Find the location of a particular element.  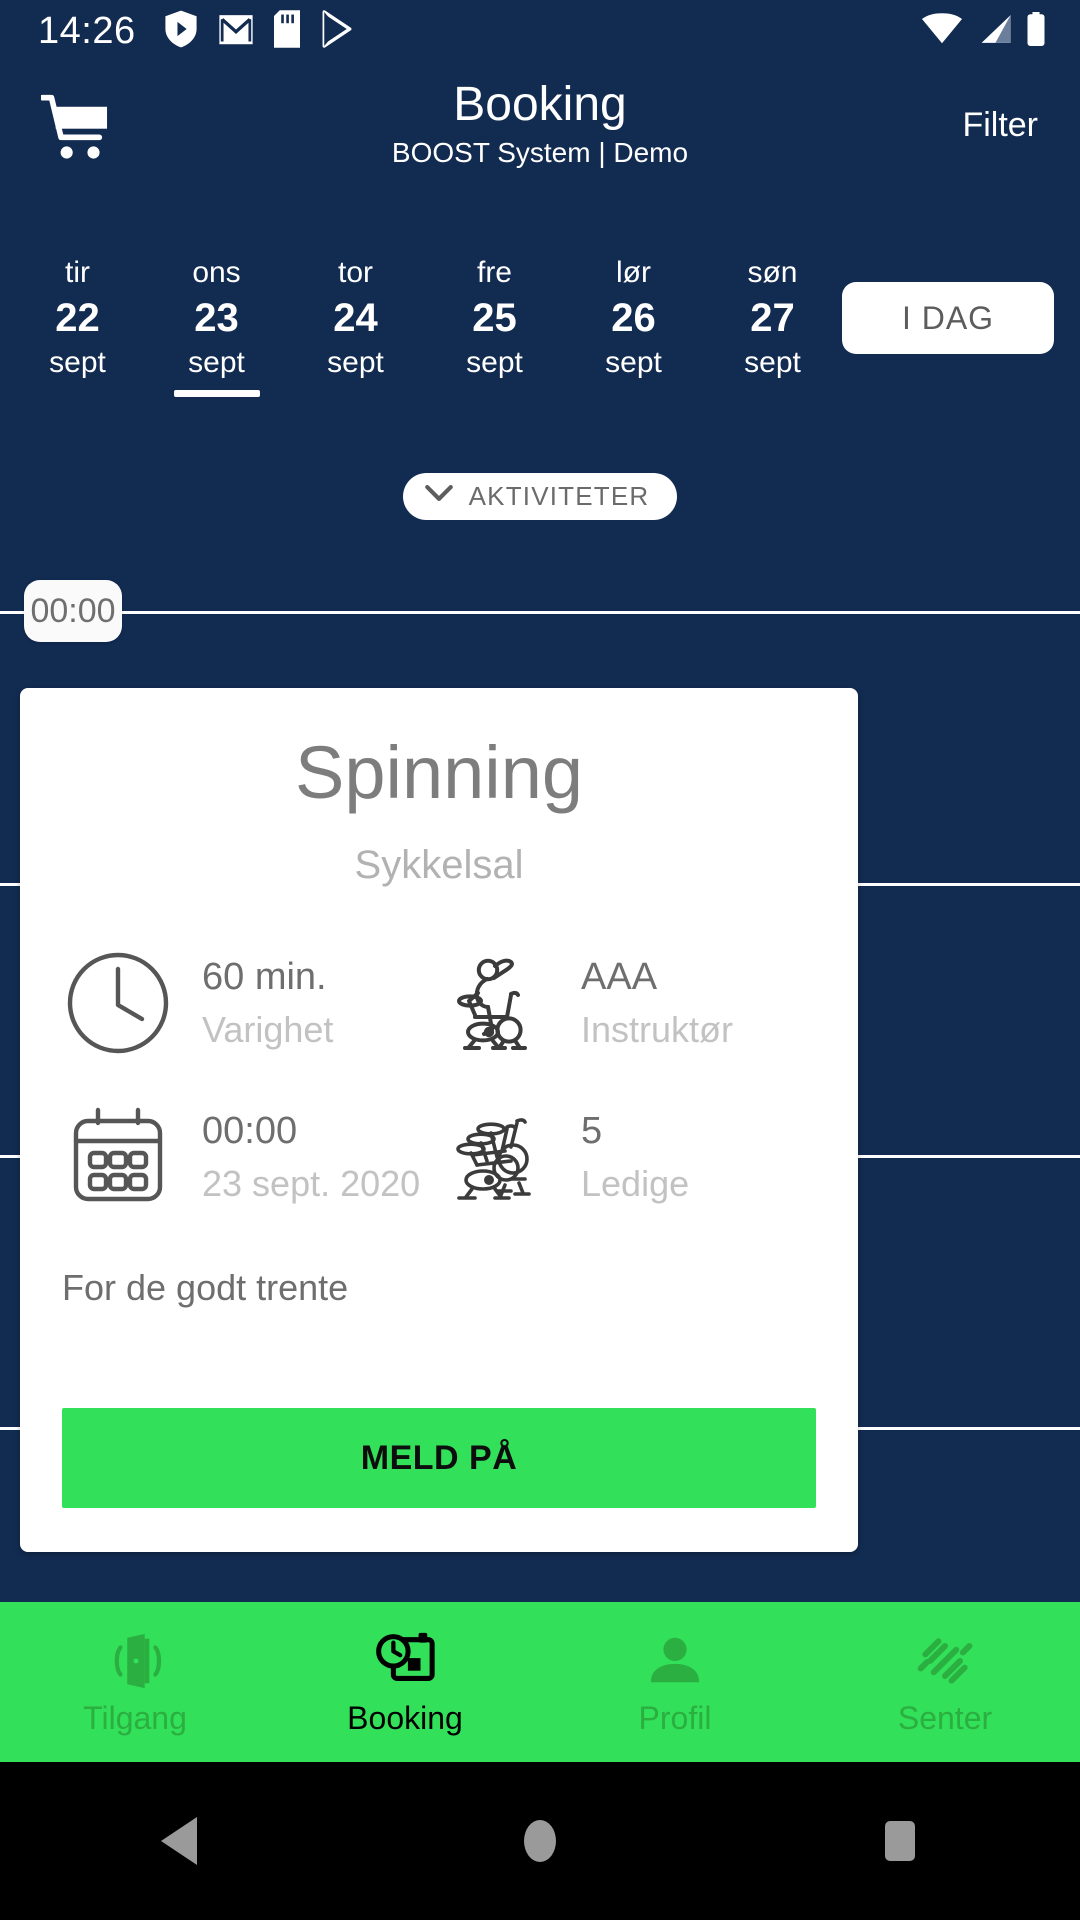

date-item-weekday: lør is located at coordinates (633, 272).